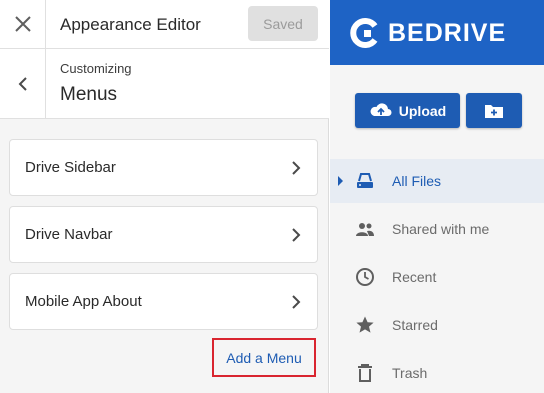 Image resolution: width=544 pixels, height=393 pixels. I want to click on add-menu-button: Add a Menu, so click(264, 357).